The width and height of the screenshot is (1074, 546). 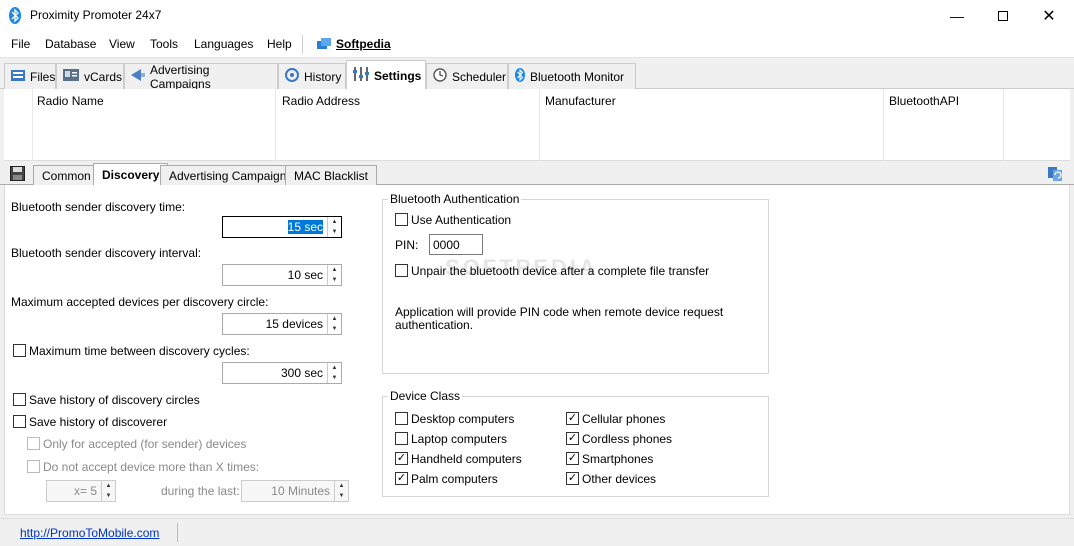 What do you see at coordinates (106, 253) in the screenshot?
I see `sender-interval-label: Bluetooth sender discovery interval:` at bounding box center [106, 253].